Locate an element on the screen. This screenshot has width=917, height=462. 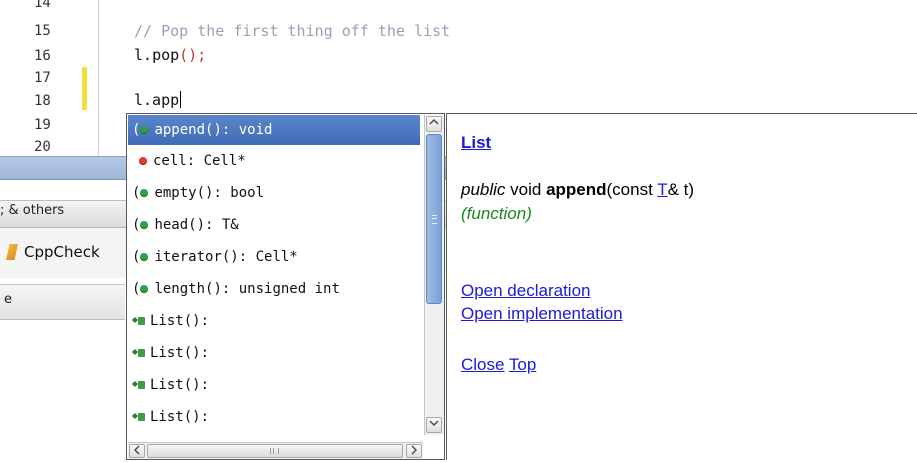
open-declaration-link: Open declaration is located at coordinates (525, 291).